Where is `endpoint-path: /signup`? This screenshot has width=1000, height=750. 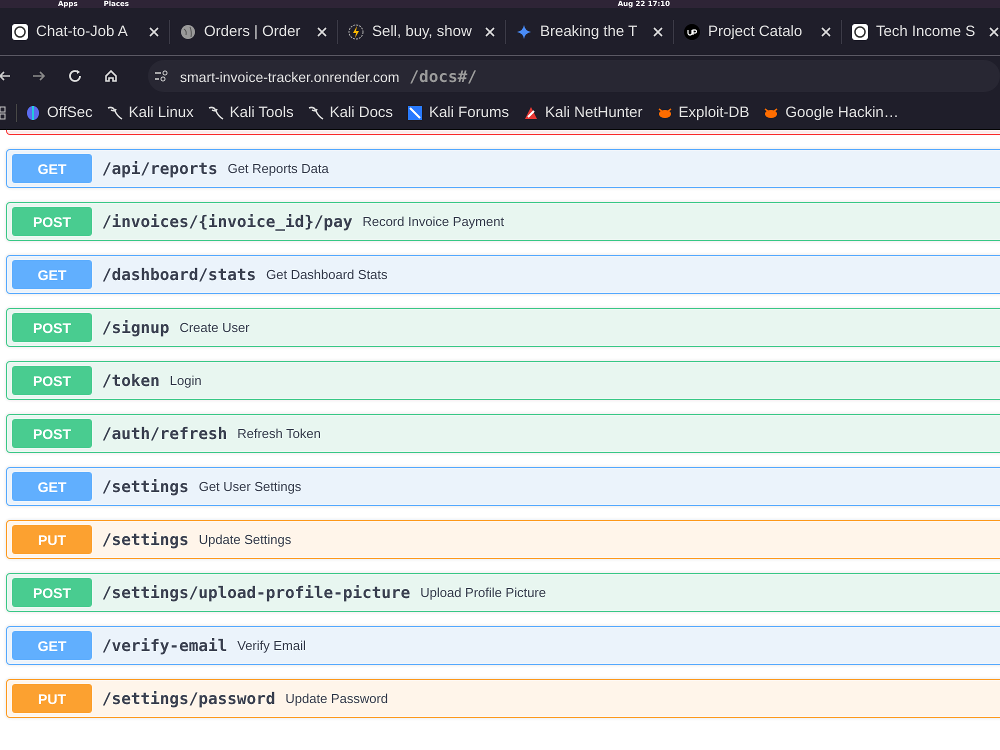
endpoint-path: /signup is located at coordinates (136, 327).